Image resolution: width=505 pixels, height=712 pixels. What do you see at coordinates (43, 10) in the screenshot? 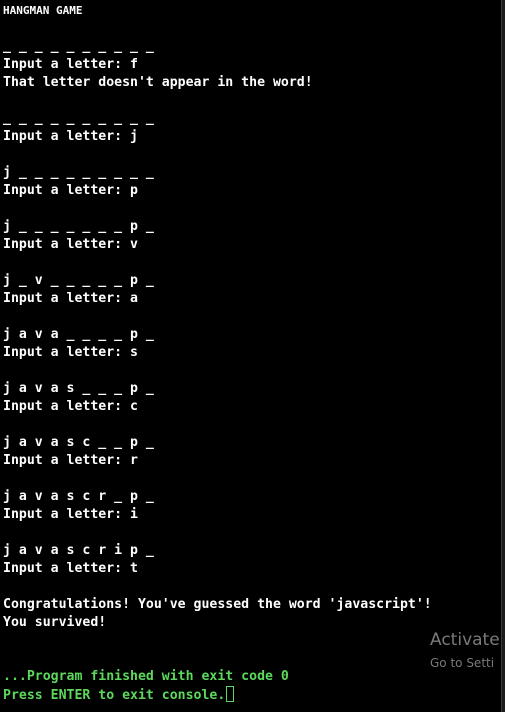
I see `console-title: HANGMAN GAME` at bounding box center [43, 10].